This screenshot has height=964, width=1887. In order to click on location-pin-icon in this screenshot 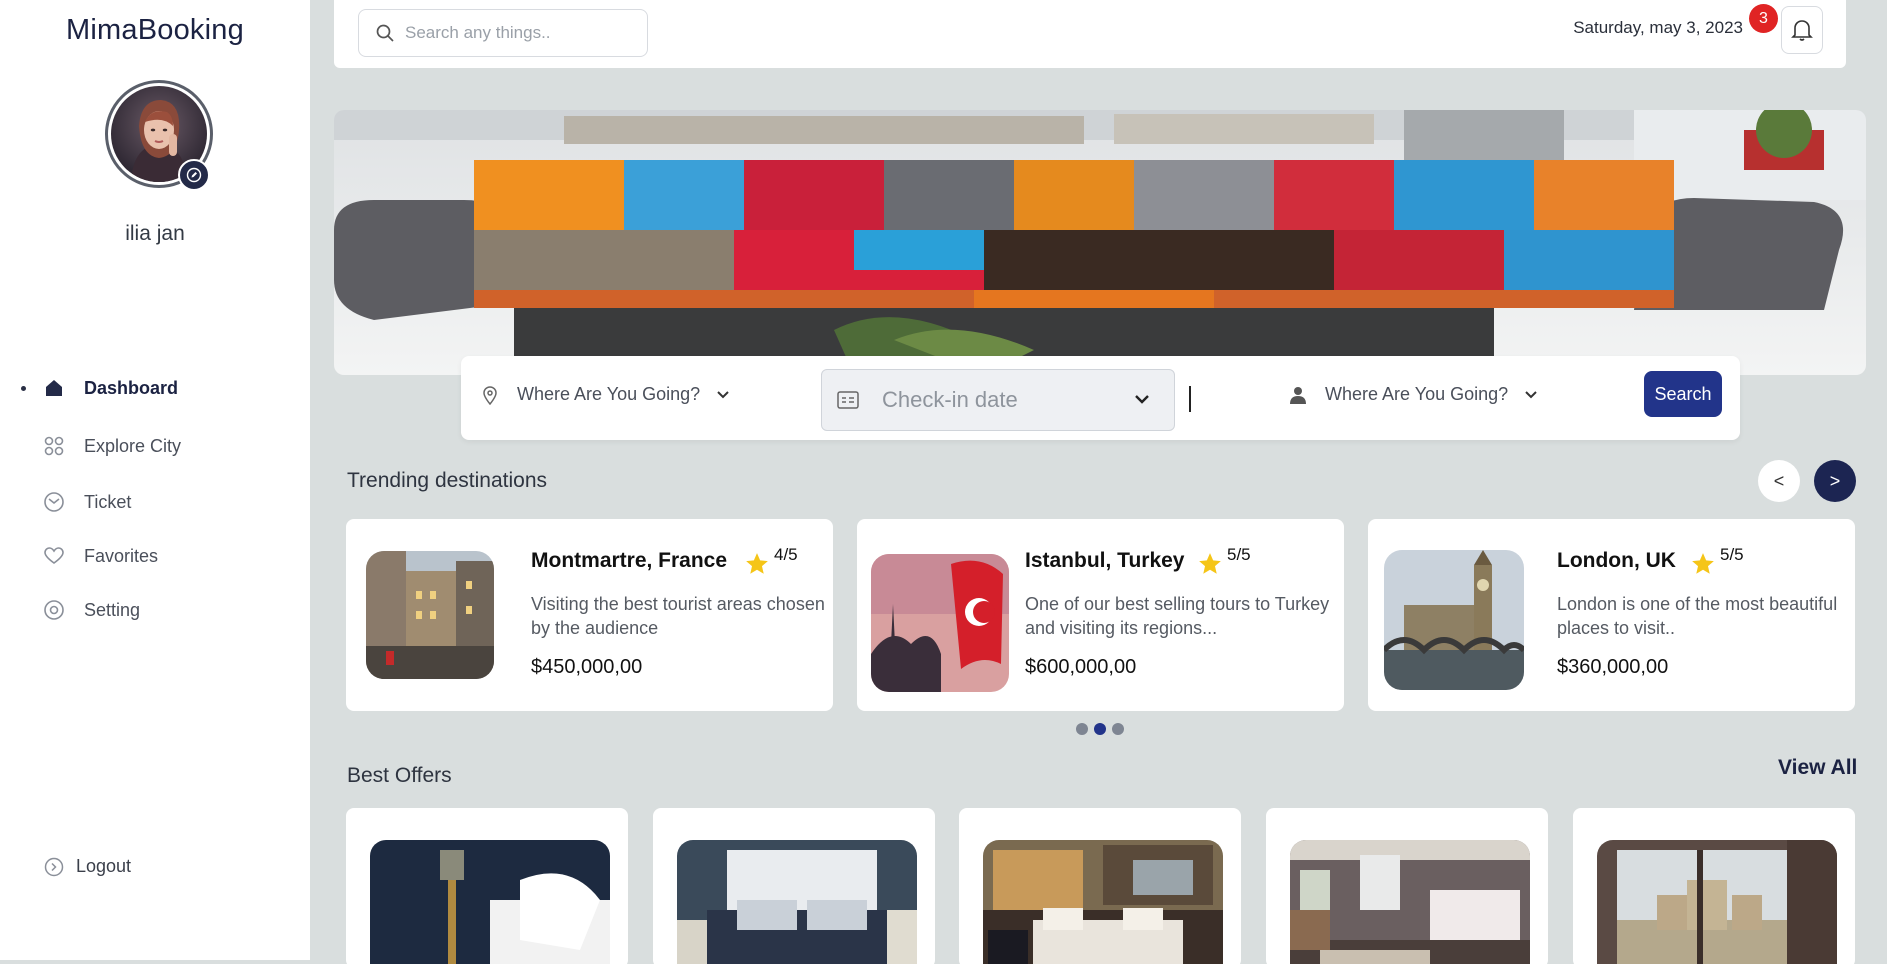, I will do `click(490, 395)`.